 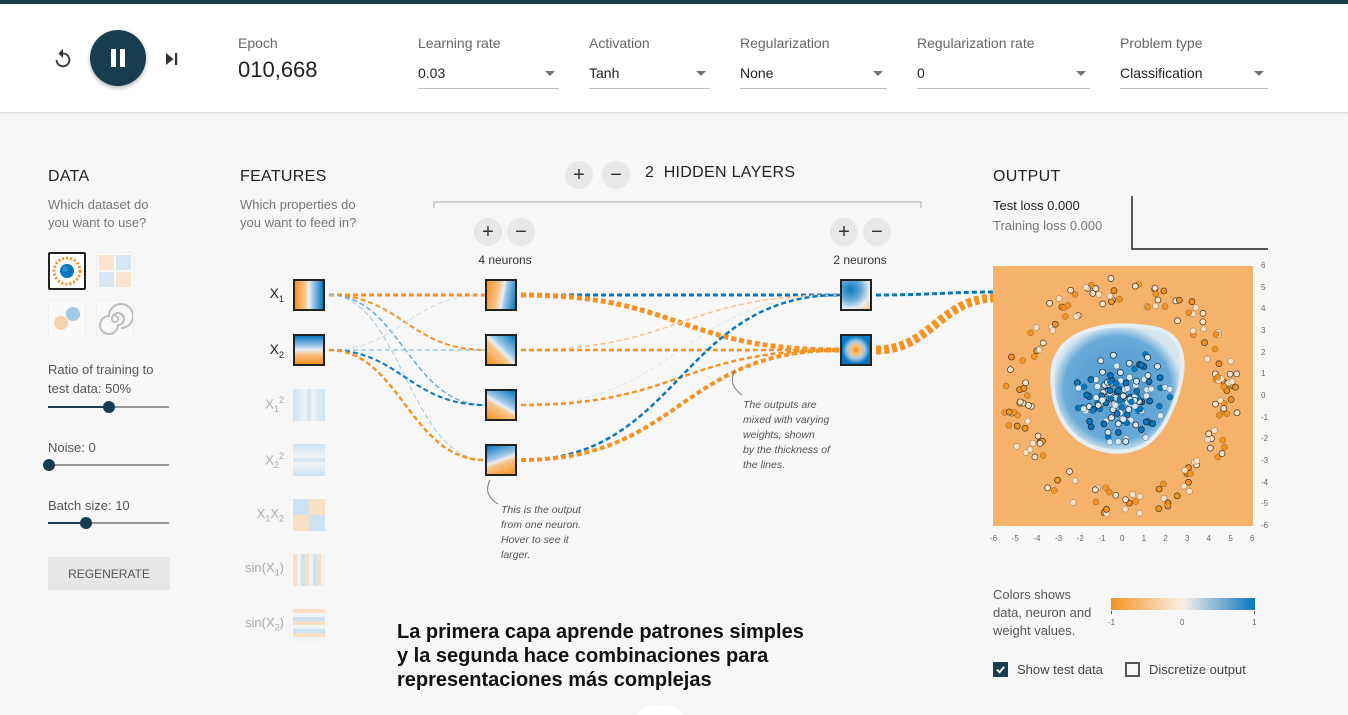 What do you see at coordinates (521, 232) in the screenshot?
I see `layer1-remove-neuron-button: −` at bounding box center [521, 232].